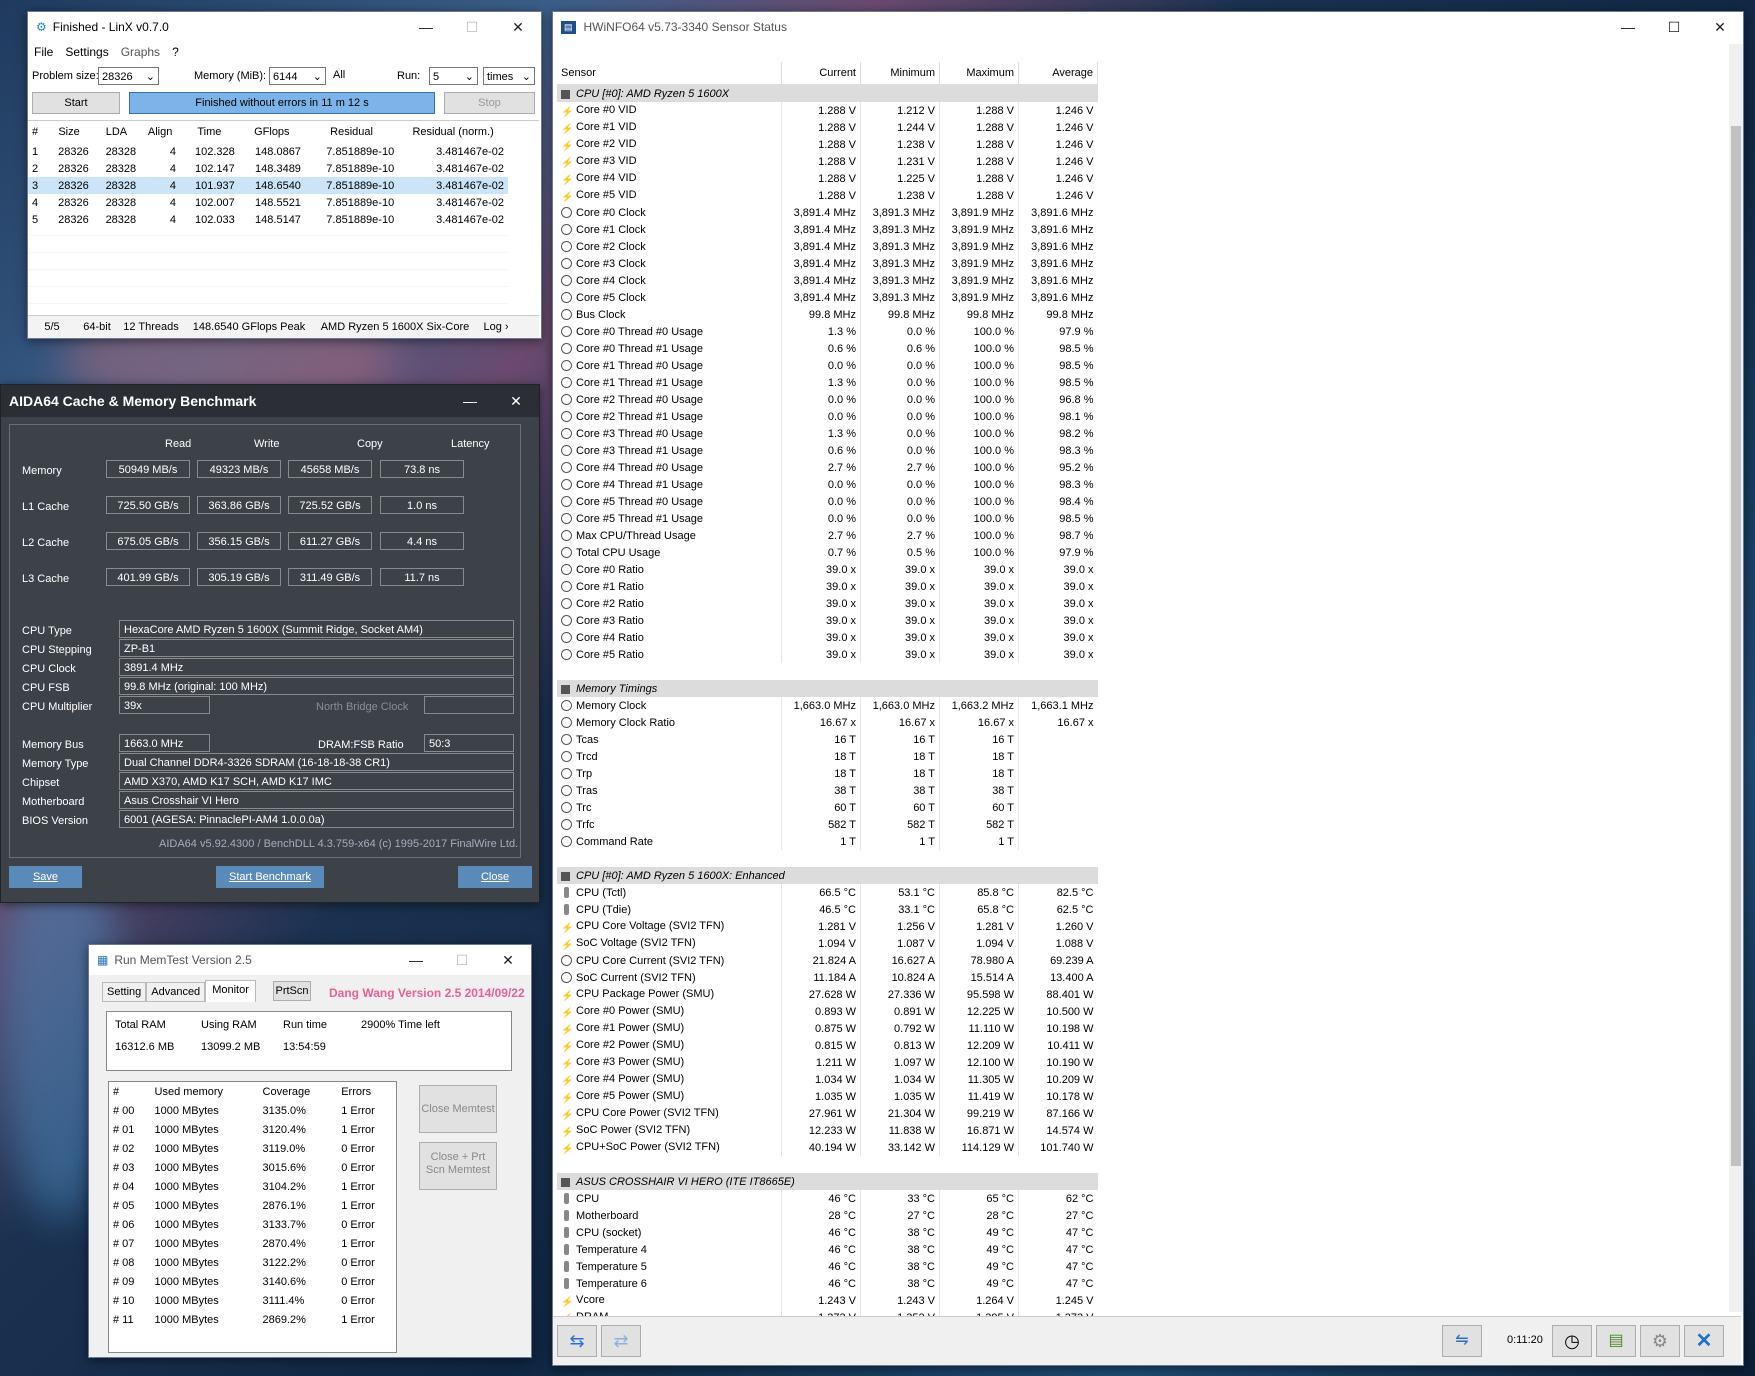  I want to click on column-header: Size, so click(68, 132).